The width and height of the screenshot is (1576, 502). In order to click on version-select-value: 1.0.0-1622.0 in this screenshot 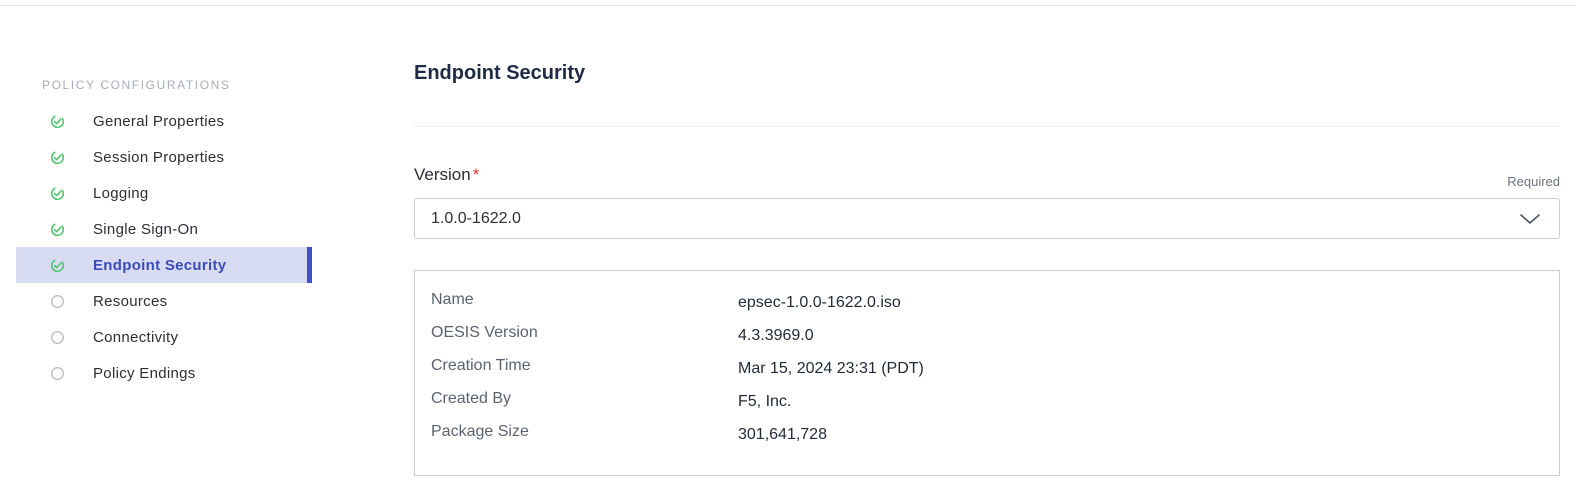, I will do `click(476, 218)`.